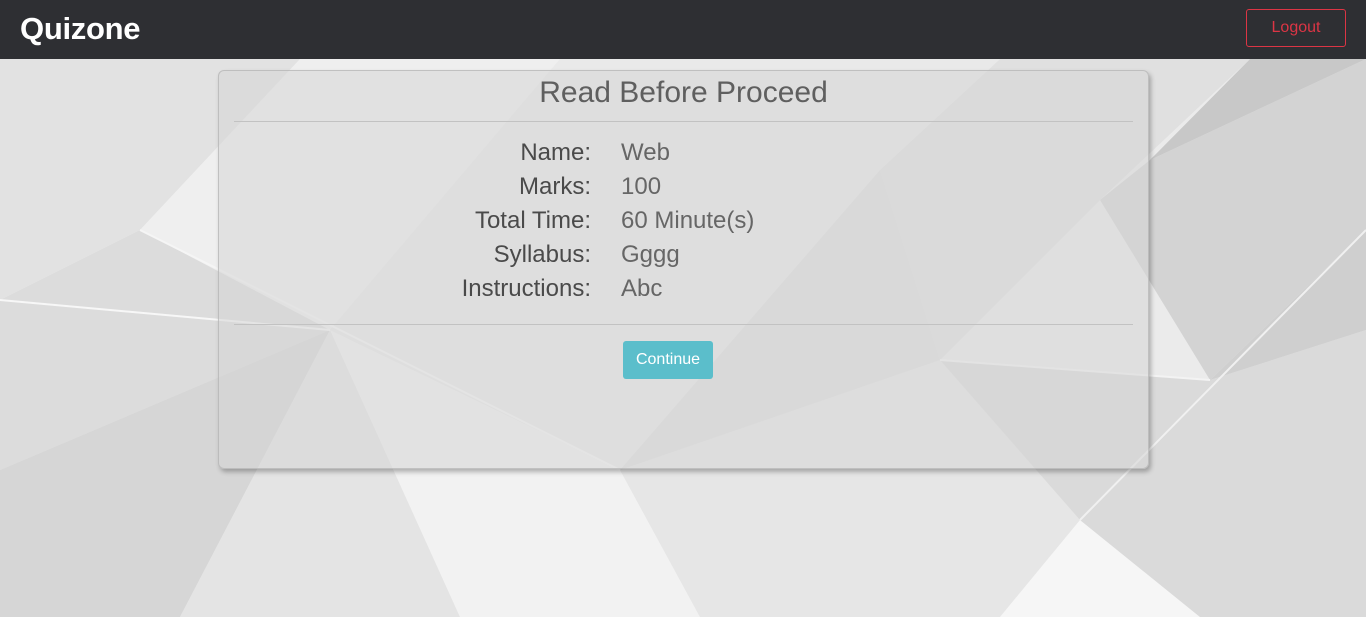 The image size is (1366, 617). What do you see at coordinates (642, 288) in the screenshot?
I see `detail-value: Abc` at bounding box center [642, 288].